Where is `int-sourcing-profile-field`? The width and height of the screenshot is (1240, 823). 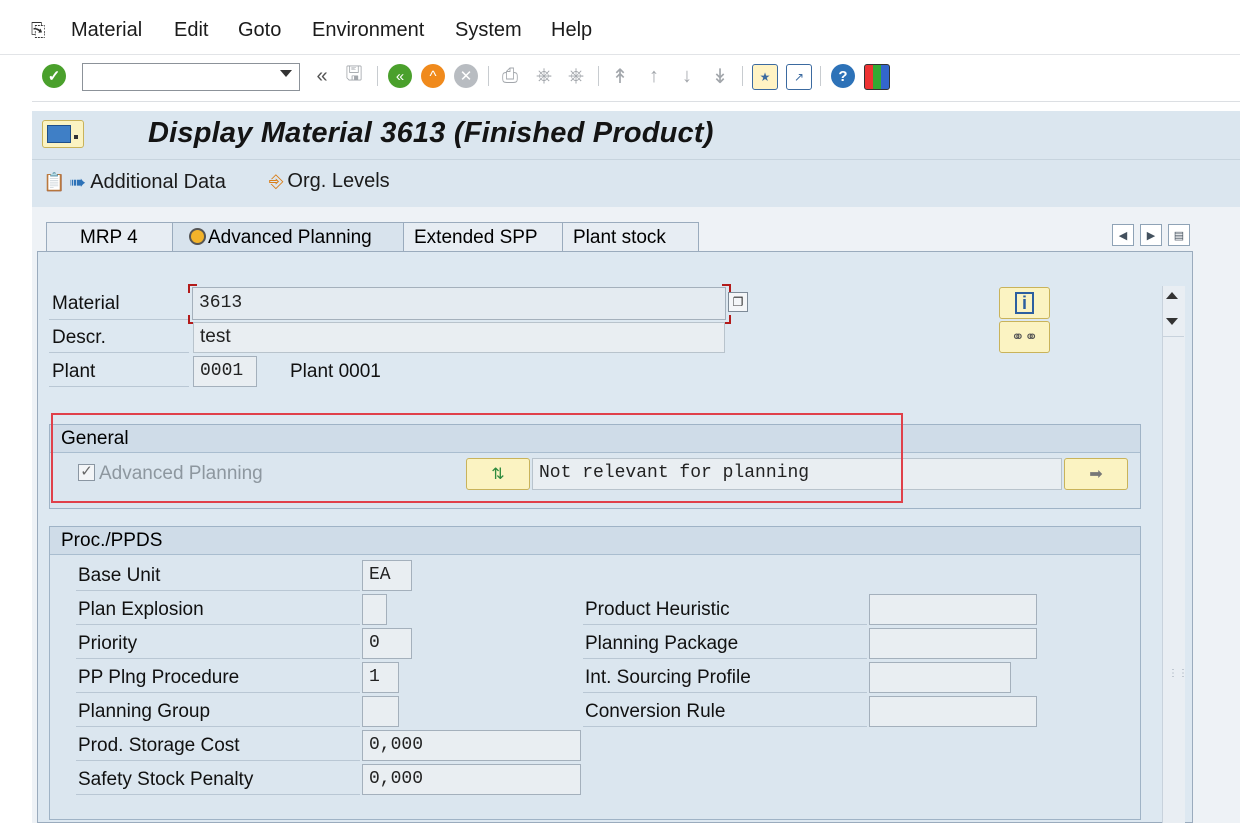 int-sourcing-profile-field is located at coordinates (940, 677).